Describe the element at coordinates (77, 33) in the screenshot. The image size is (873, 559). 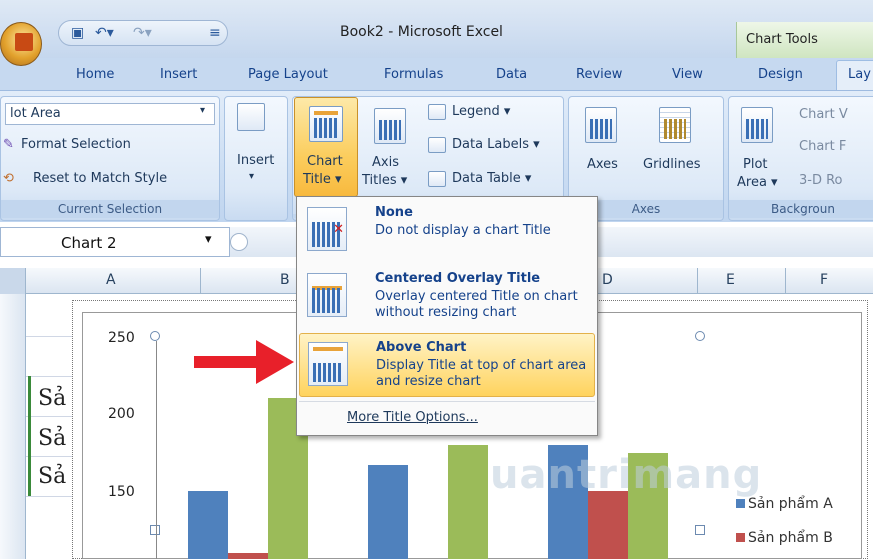
I see `save-icon: ▣` at that location.